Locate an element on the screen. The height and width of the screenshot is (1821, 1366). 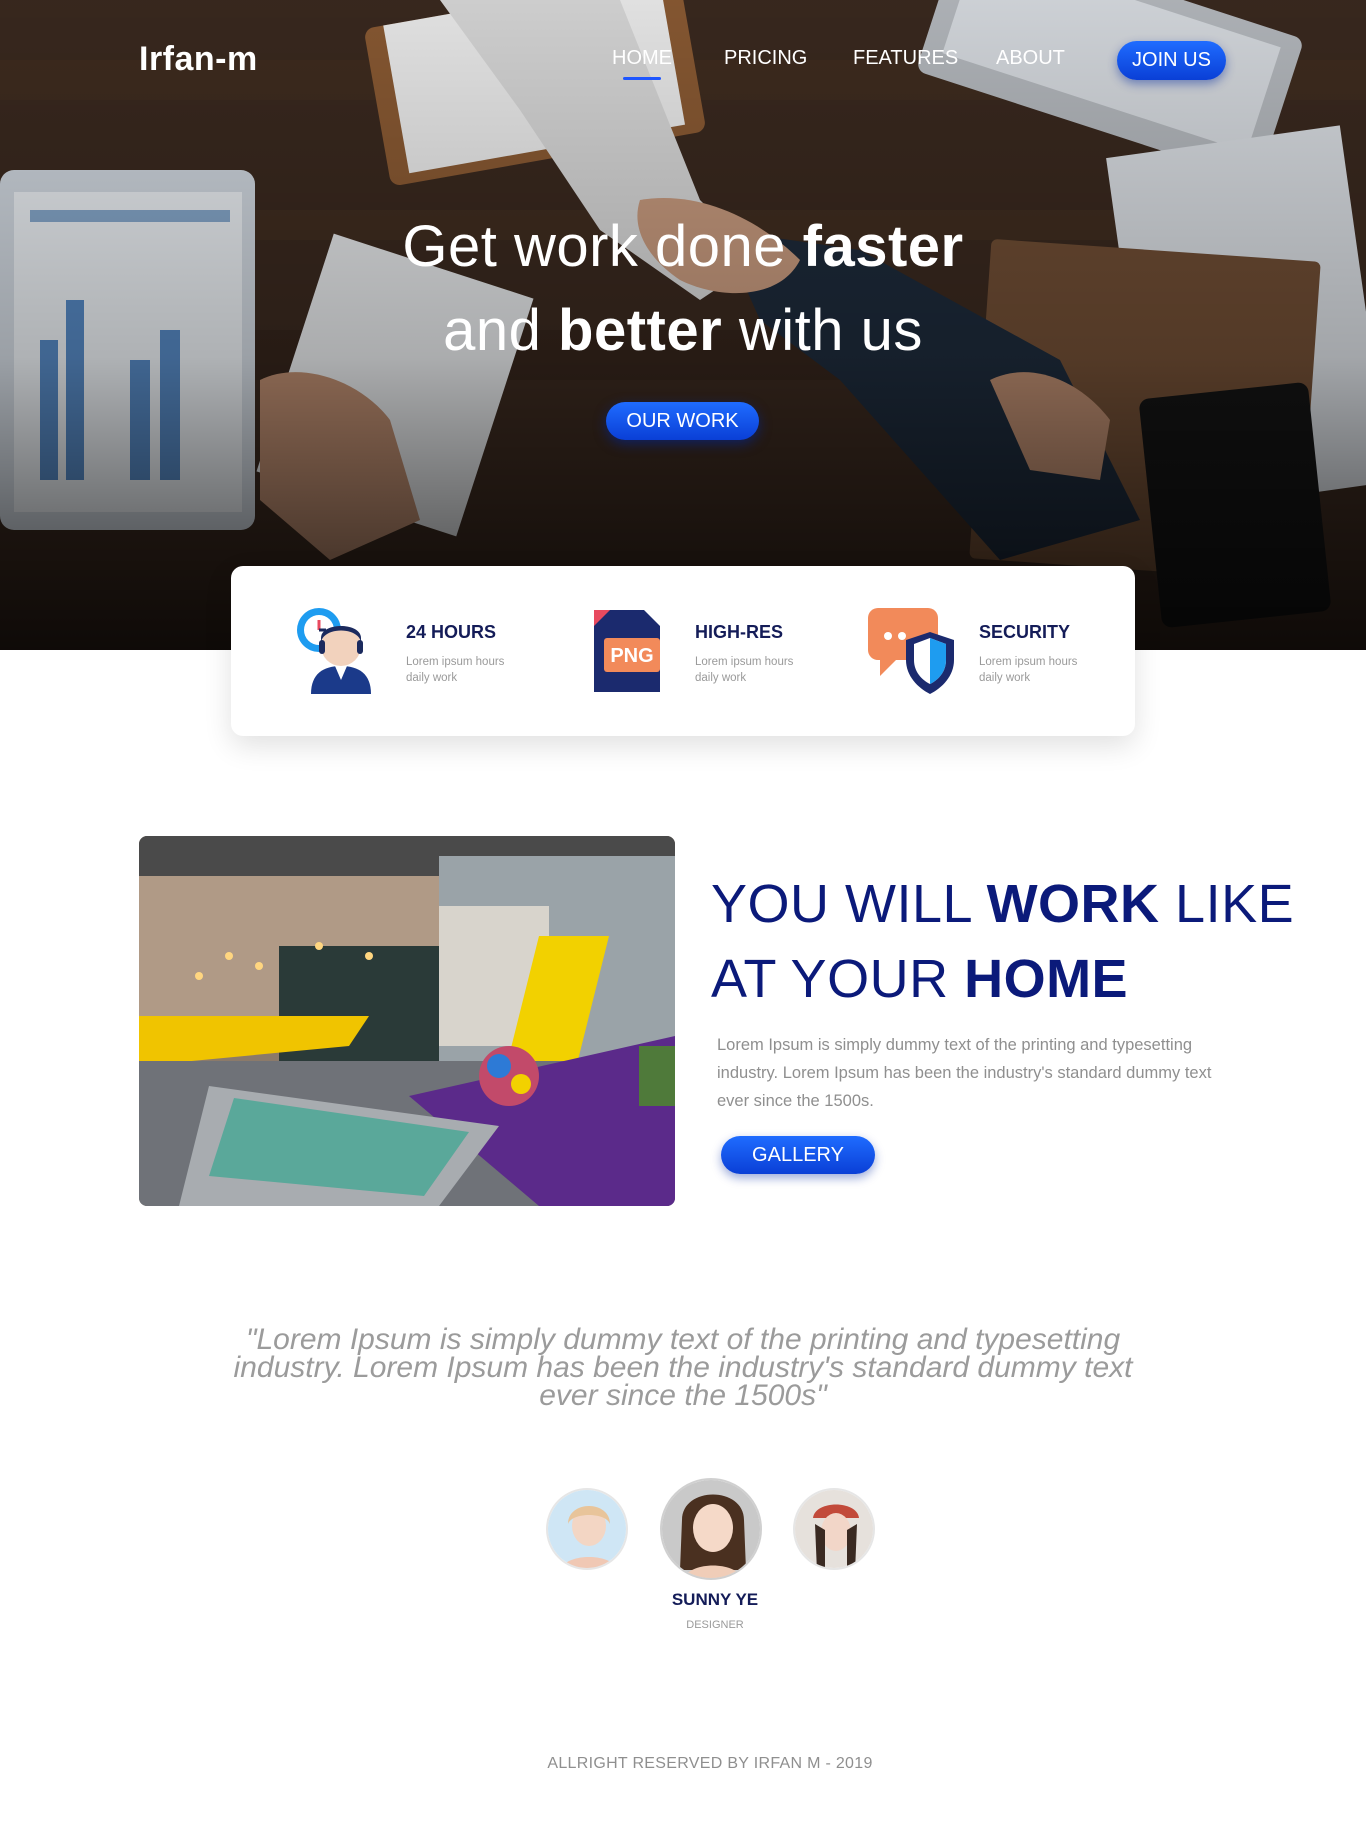
chat-shield-icon is located at coordinates (911, 651).